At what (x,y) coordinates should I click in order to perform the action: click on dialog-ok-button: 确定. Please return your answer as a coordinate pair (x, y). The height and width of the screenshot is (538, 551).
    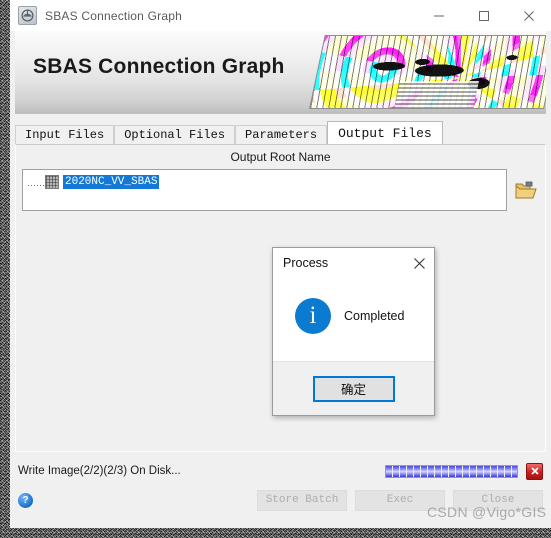
    Looking at the image, I should click on (353, 388).